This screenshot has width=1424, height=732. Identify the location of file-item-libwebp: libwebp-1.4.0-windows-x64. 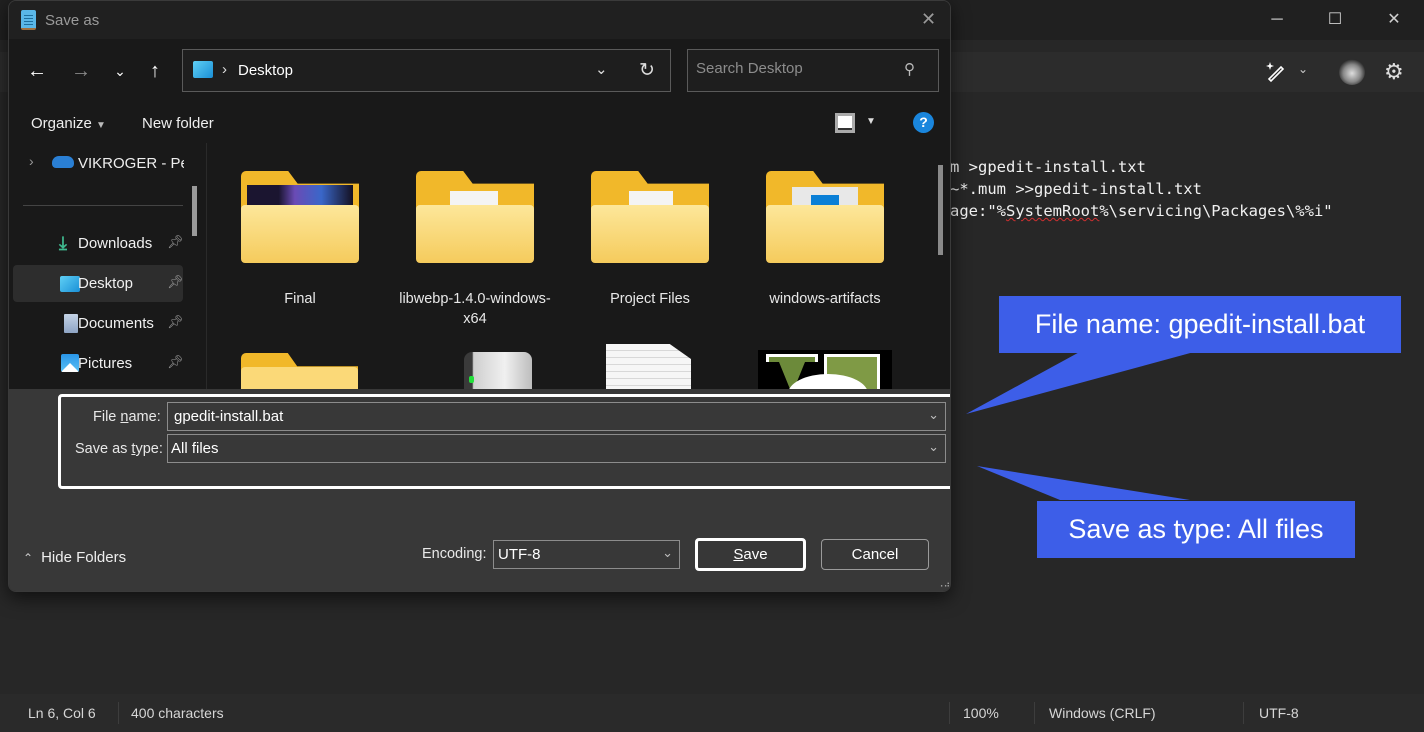
(475, 235).